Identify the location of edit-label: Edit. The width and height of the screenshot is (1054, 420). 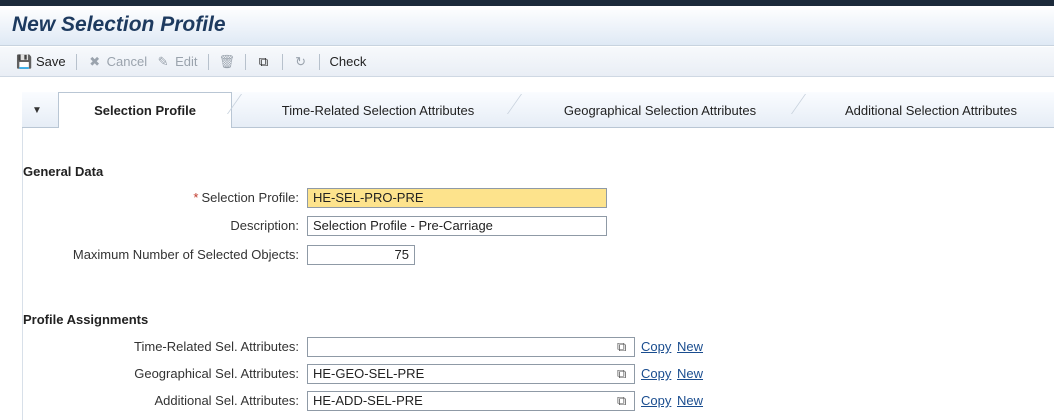
(186, 61).